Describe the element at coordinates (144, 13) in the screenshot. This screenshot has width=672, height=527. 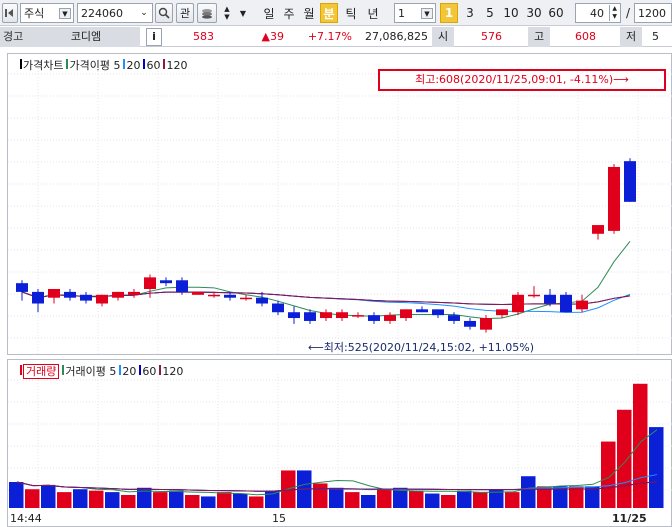
I see `chevron-down-icon: ⌄` at that location.